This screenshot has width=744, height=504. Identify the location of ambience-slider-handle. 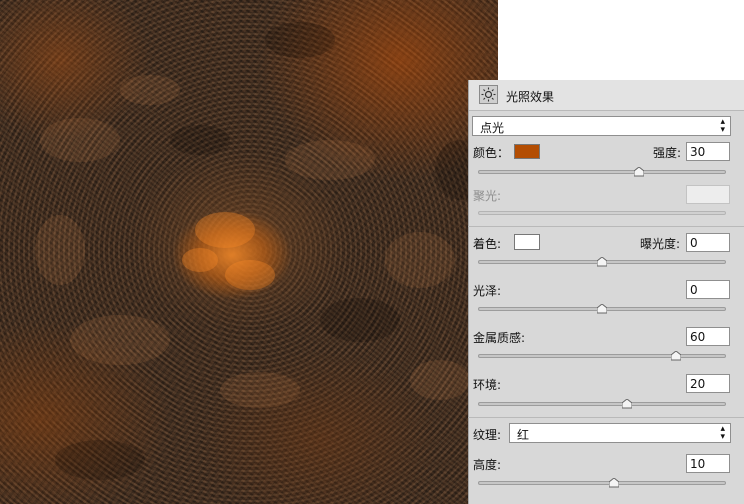
(626, 404).